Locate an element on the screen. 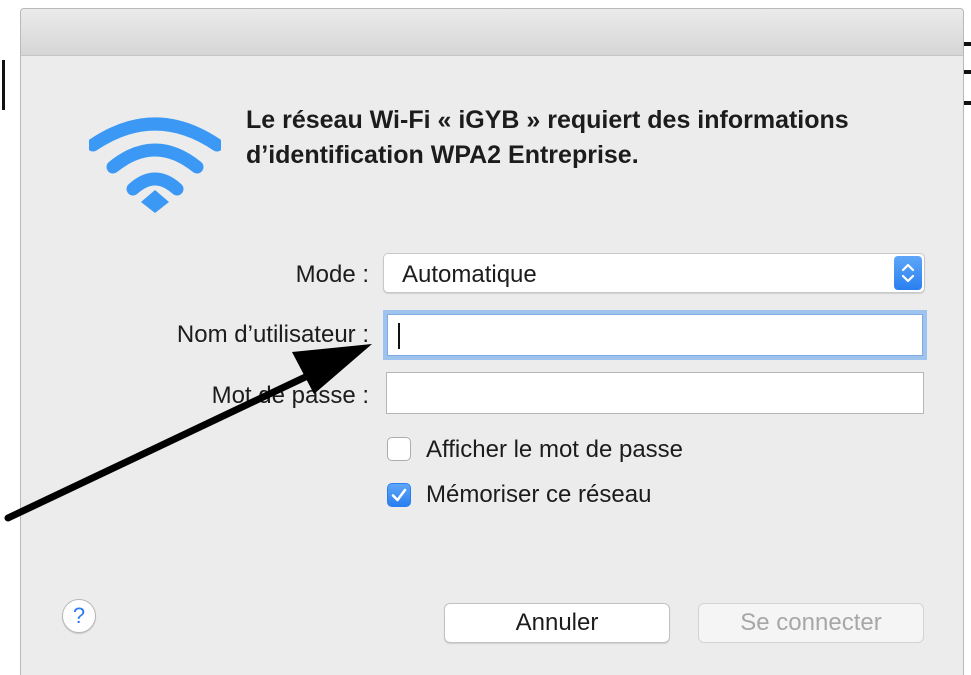  password-label: Mot de passe : is located at coordinates (290, 395).